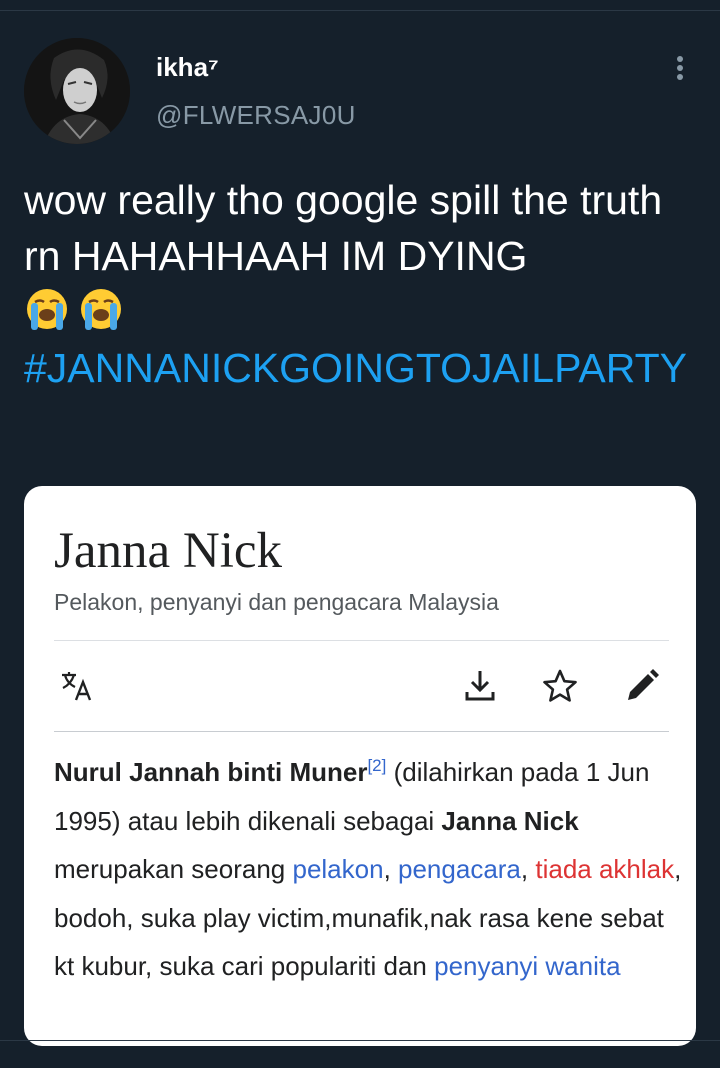  Describe the element at coordinates (256, 115) in the screenshot. I see `user-handle: @FLWERSAJ0U` at that location.